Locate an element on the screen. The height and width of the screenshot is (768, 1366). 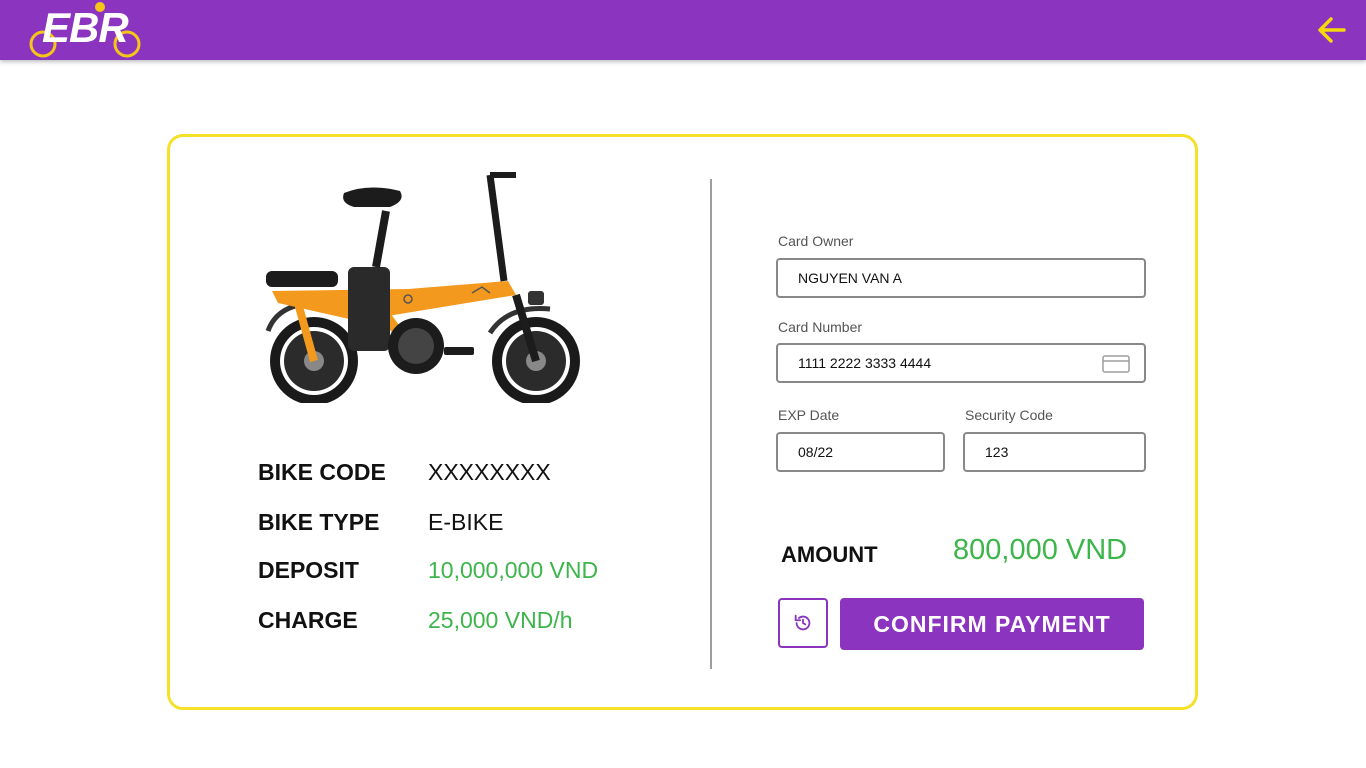
reset-icon is located at coordinates (802, 622).